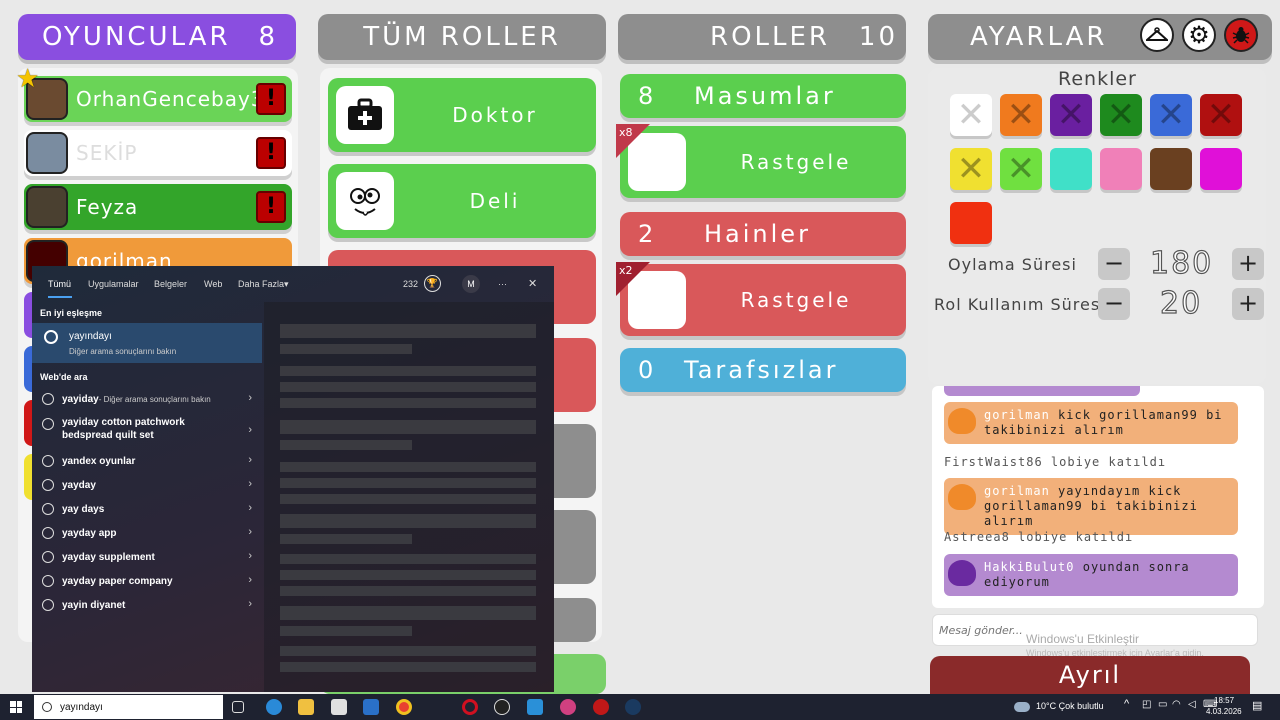  Describe the element at coordinates (147, 485) in the screenshot. I see `web-result: yayday ›` at that location.